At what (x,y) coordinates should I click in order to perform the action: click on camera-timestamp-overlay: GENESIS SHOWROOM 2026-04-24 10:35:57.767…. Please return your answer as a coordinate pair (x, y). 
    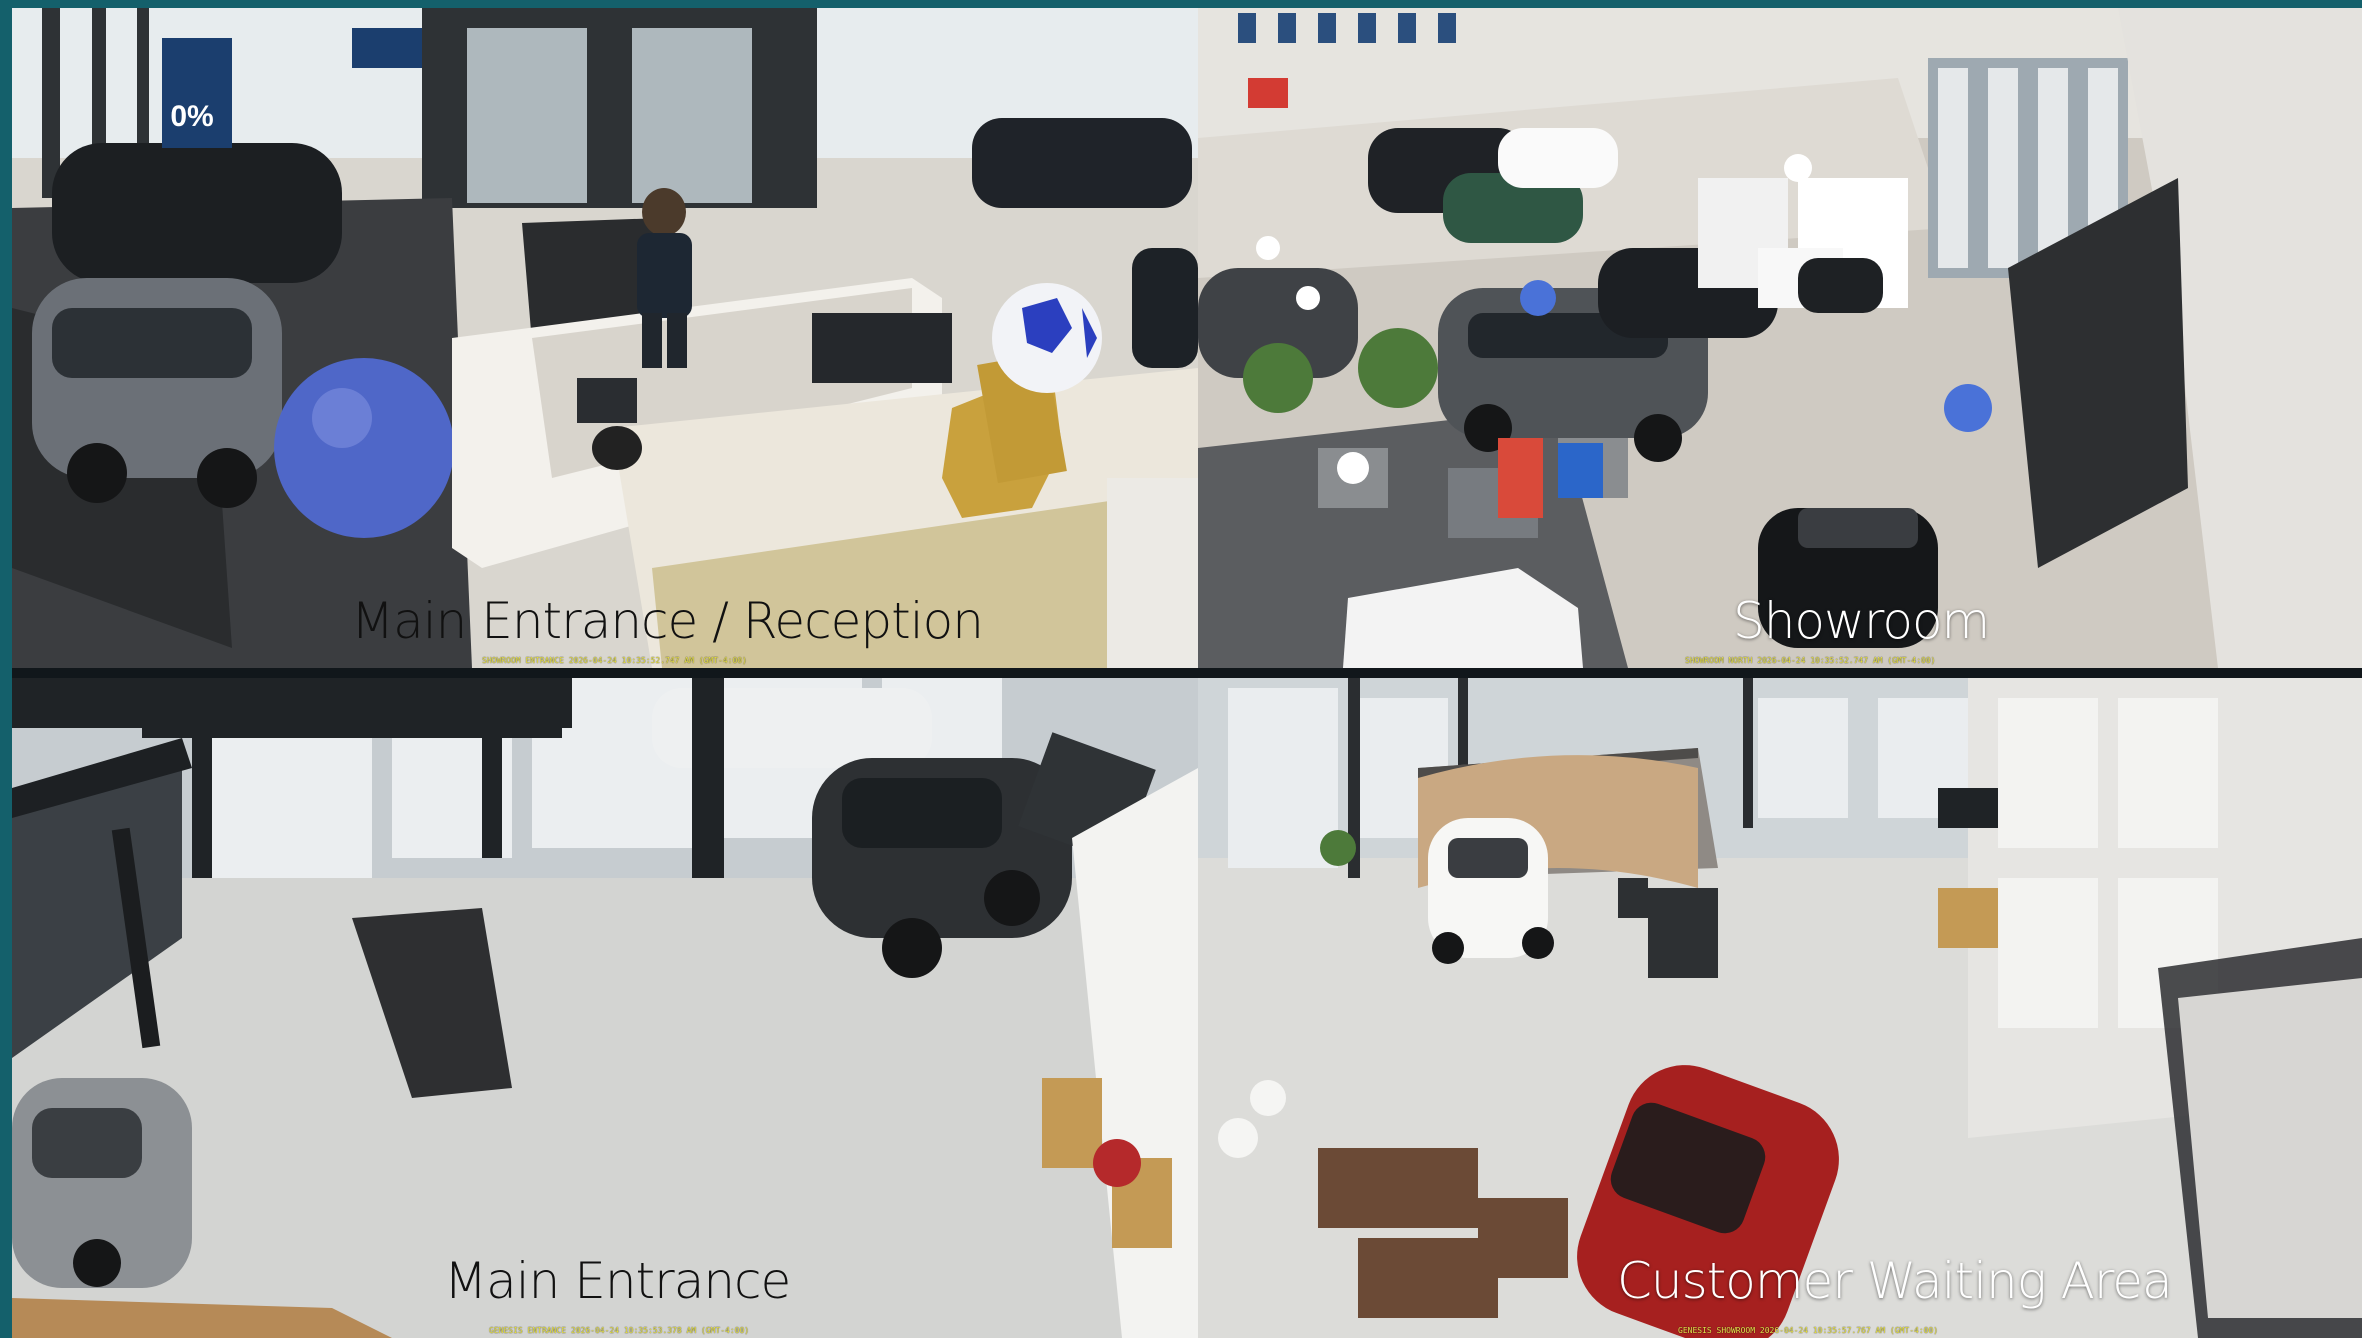
    Looking at the image, I should click on (1808, 1330).